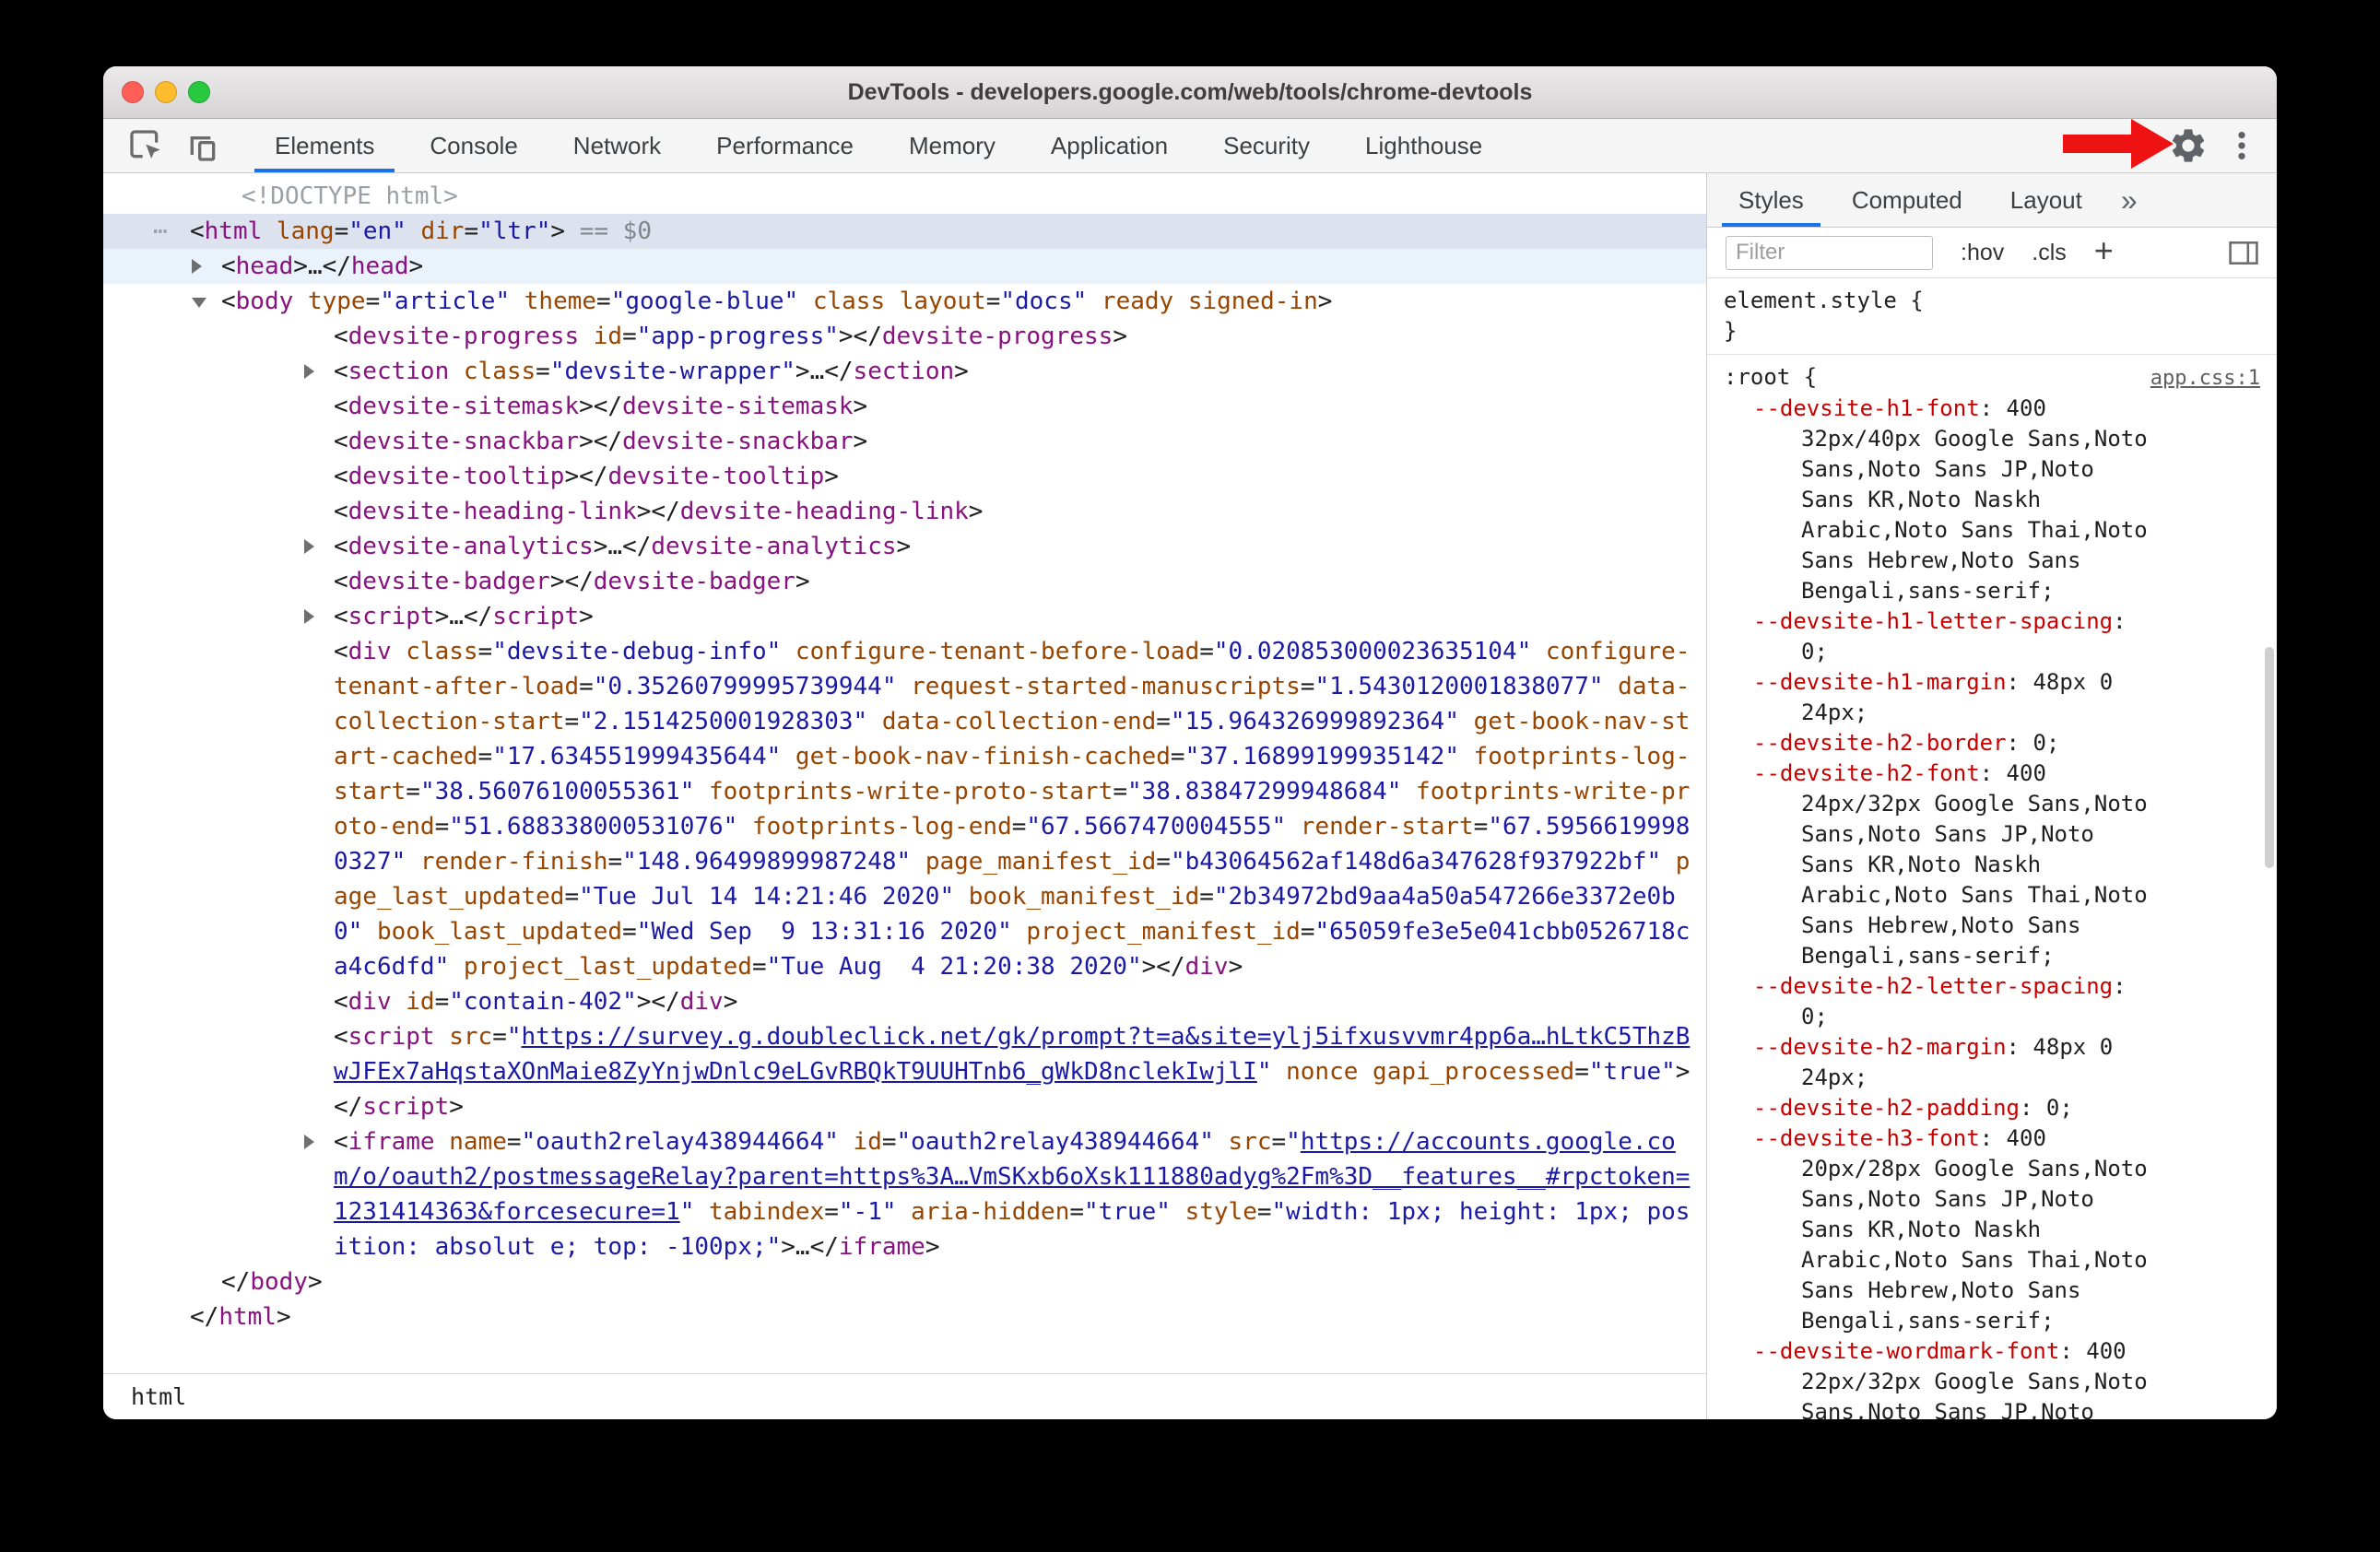 This screenshot has width=2380, height=1552. I want to click on tab-elements: Elements, so click(324, 145).